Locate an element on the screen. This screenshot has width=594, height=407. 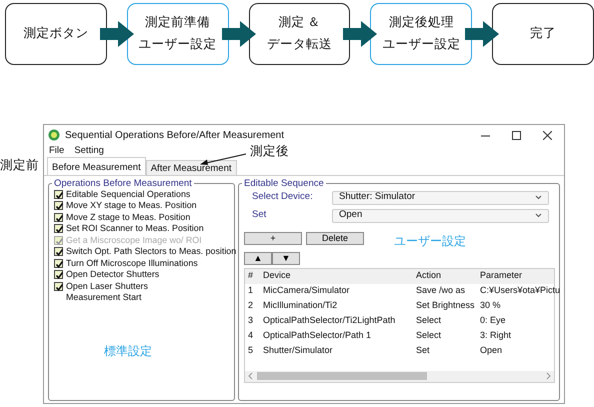
move-up-button: ▲ is located at coordinates (258, 258).